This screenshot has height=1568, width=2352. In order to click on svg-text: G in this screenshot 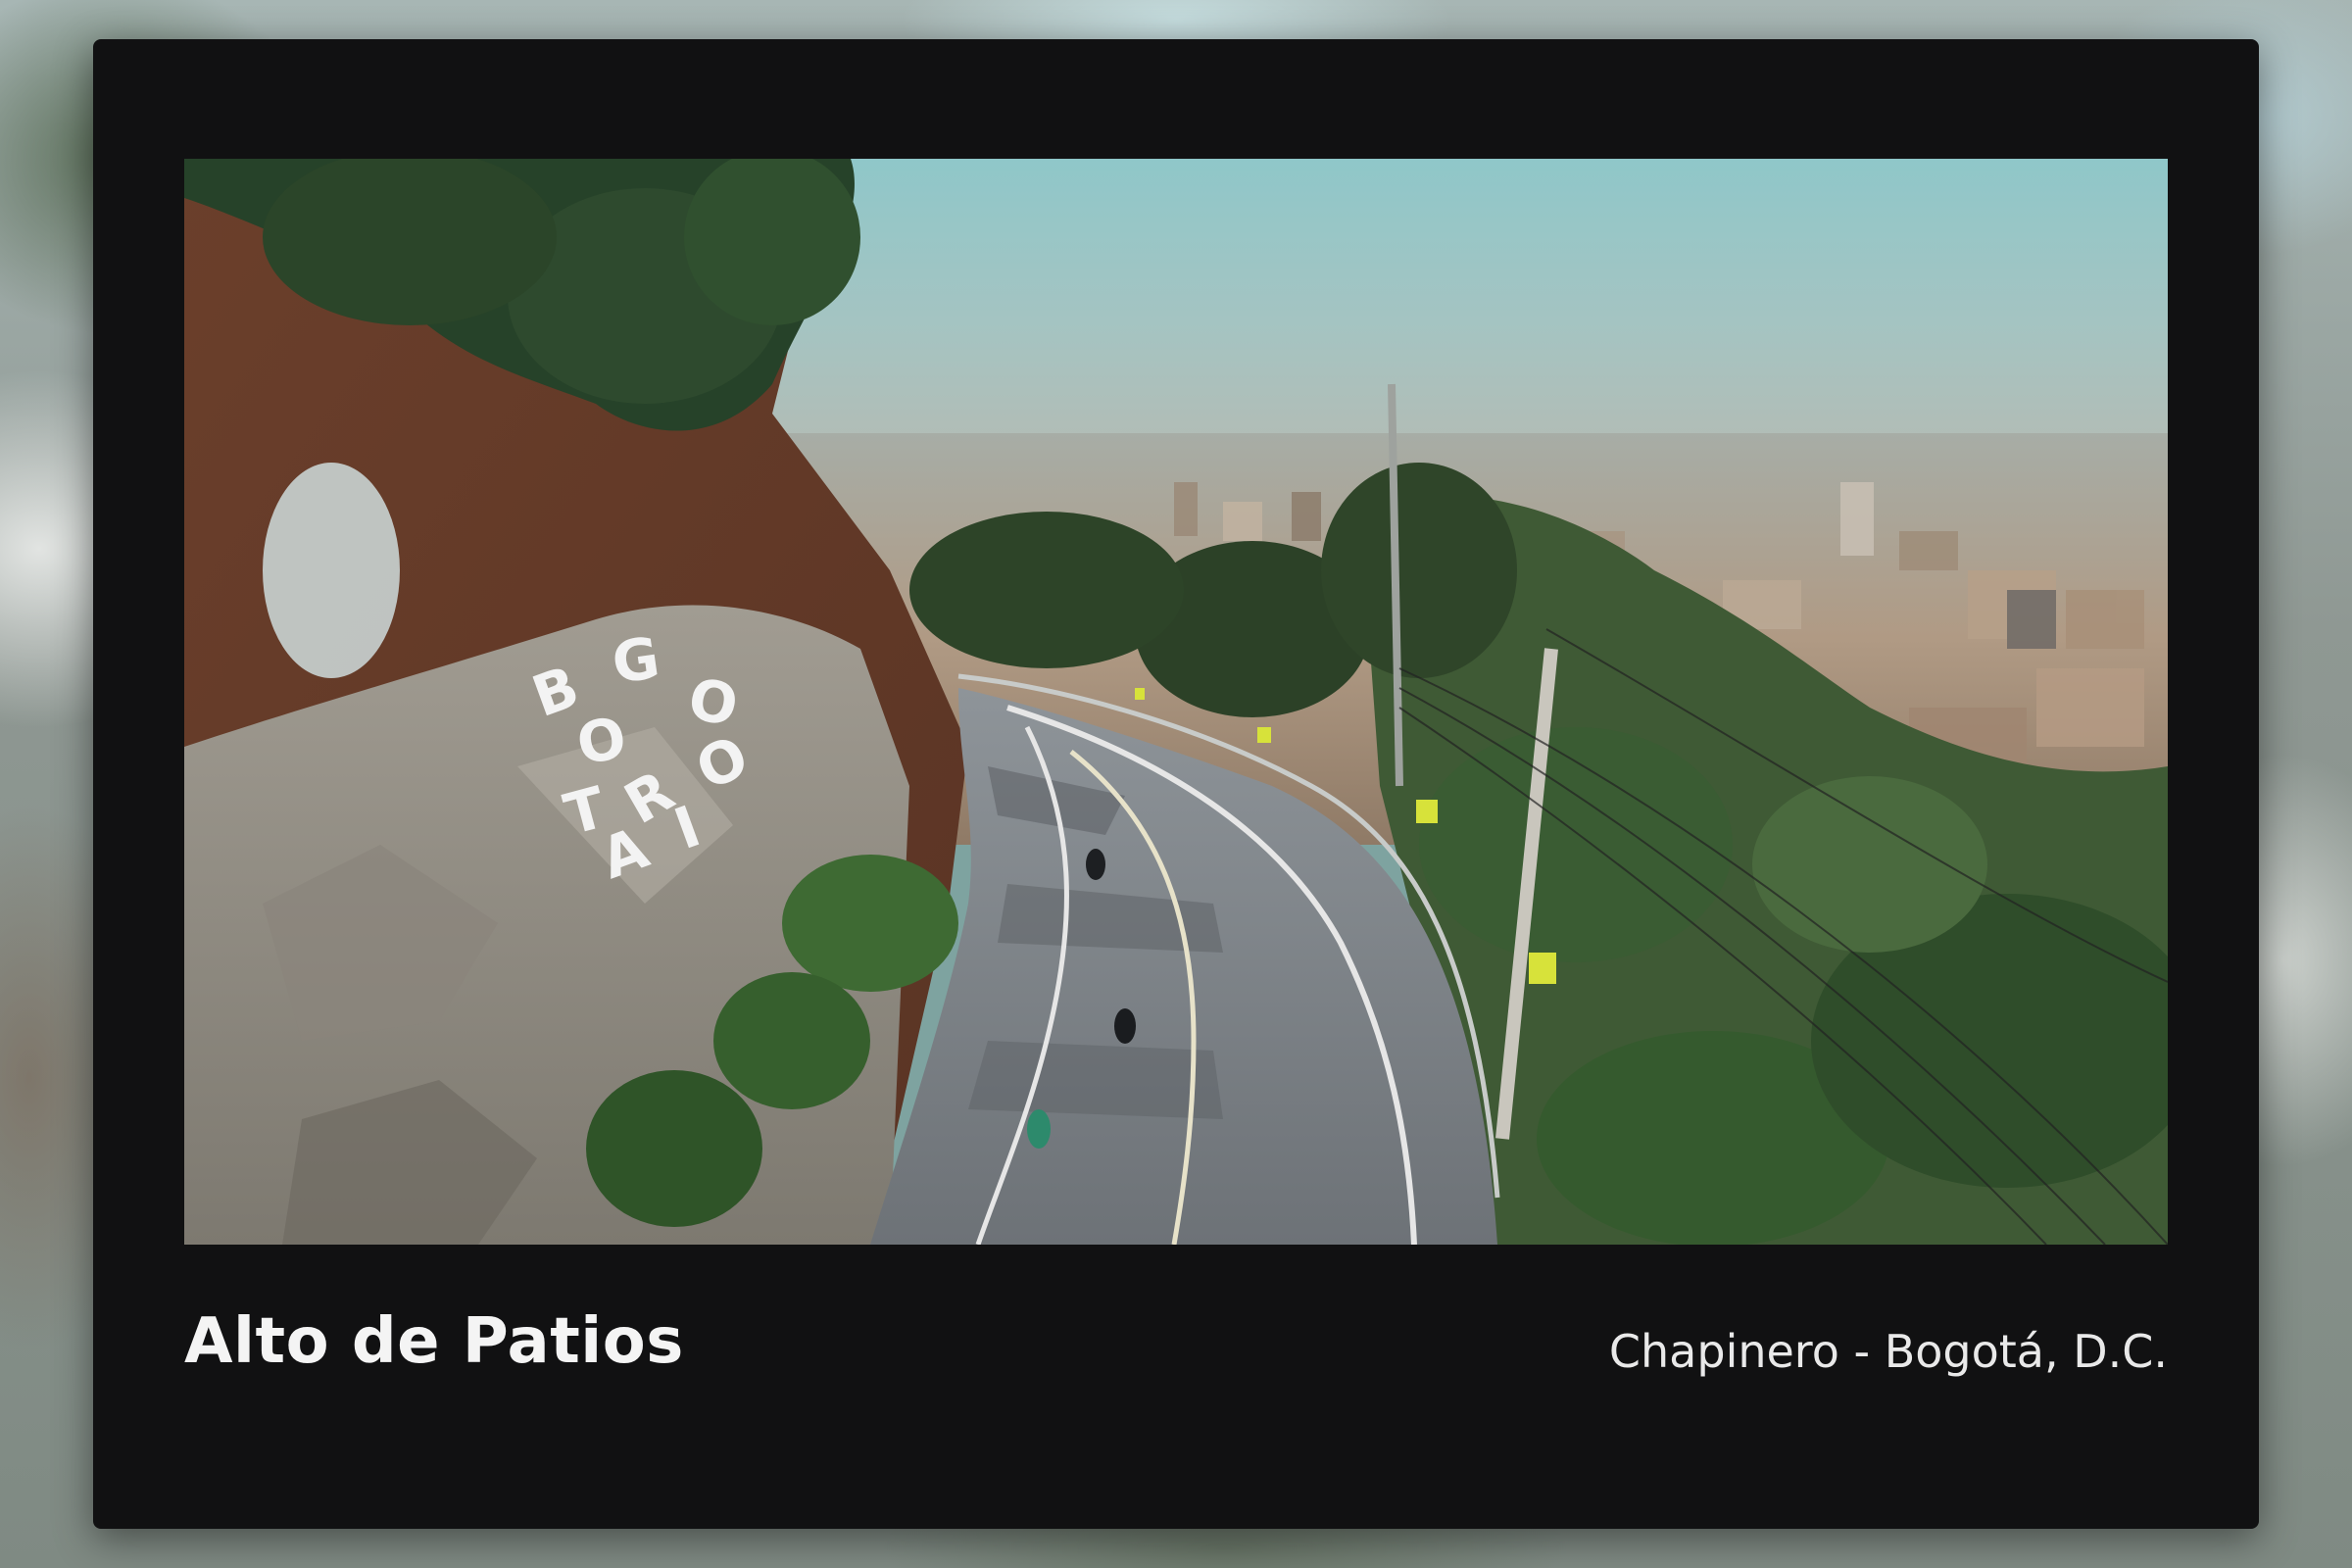, I will do `click(635, 660)`.